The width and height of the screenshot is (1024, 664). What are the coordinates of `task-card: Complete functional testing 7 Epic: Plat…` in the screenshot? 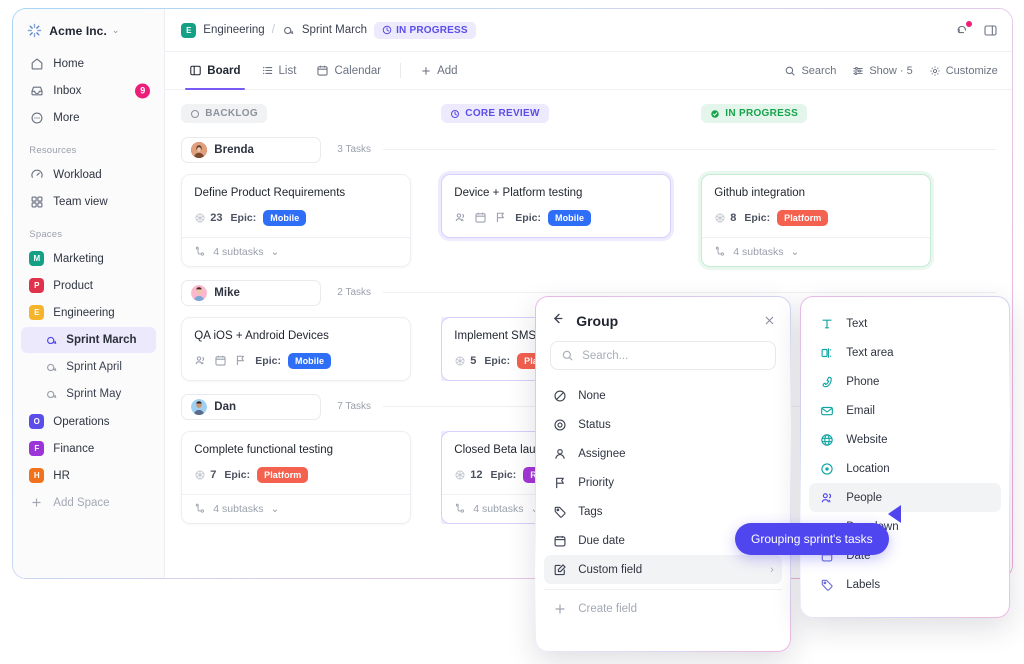 It's located at (296, 477).